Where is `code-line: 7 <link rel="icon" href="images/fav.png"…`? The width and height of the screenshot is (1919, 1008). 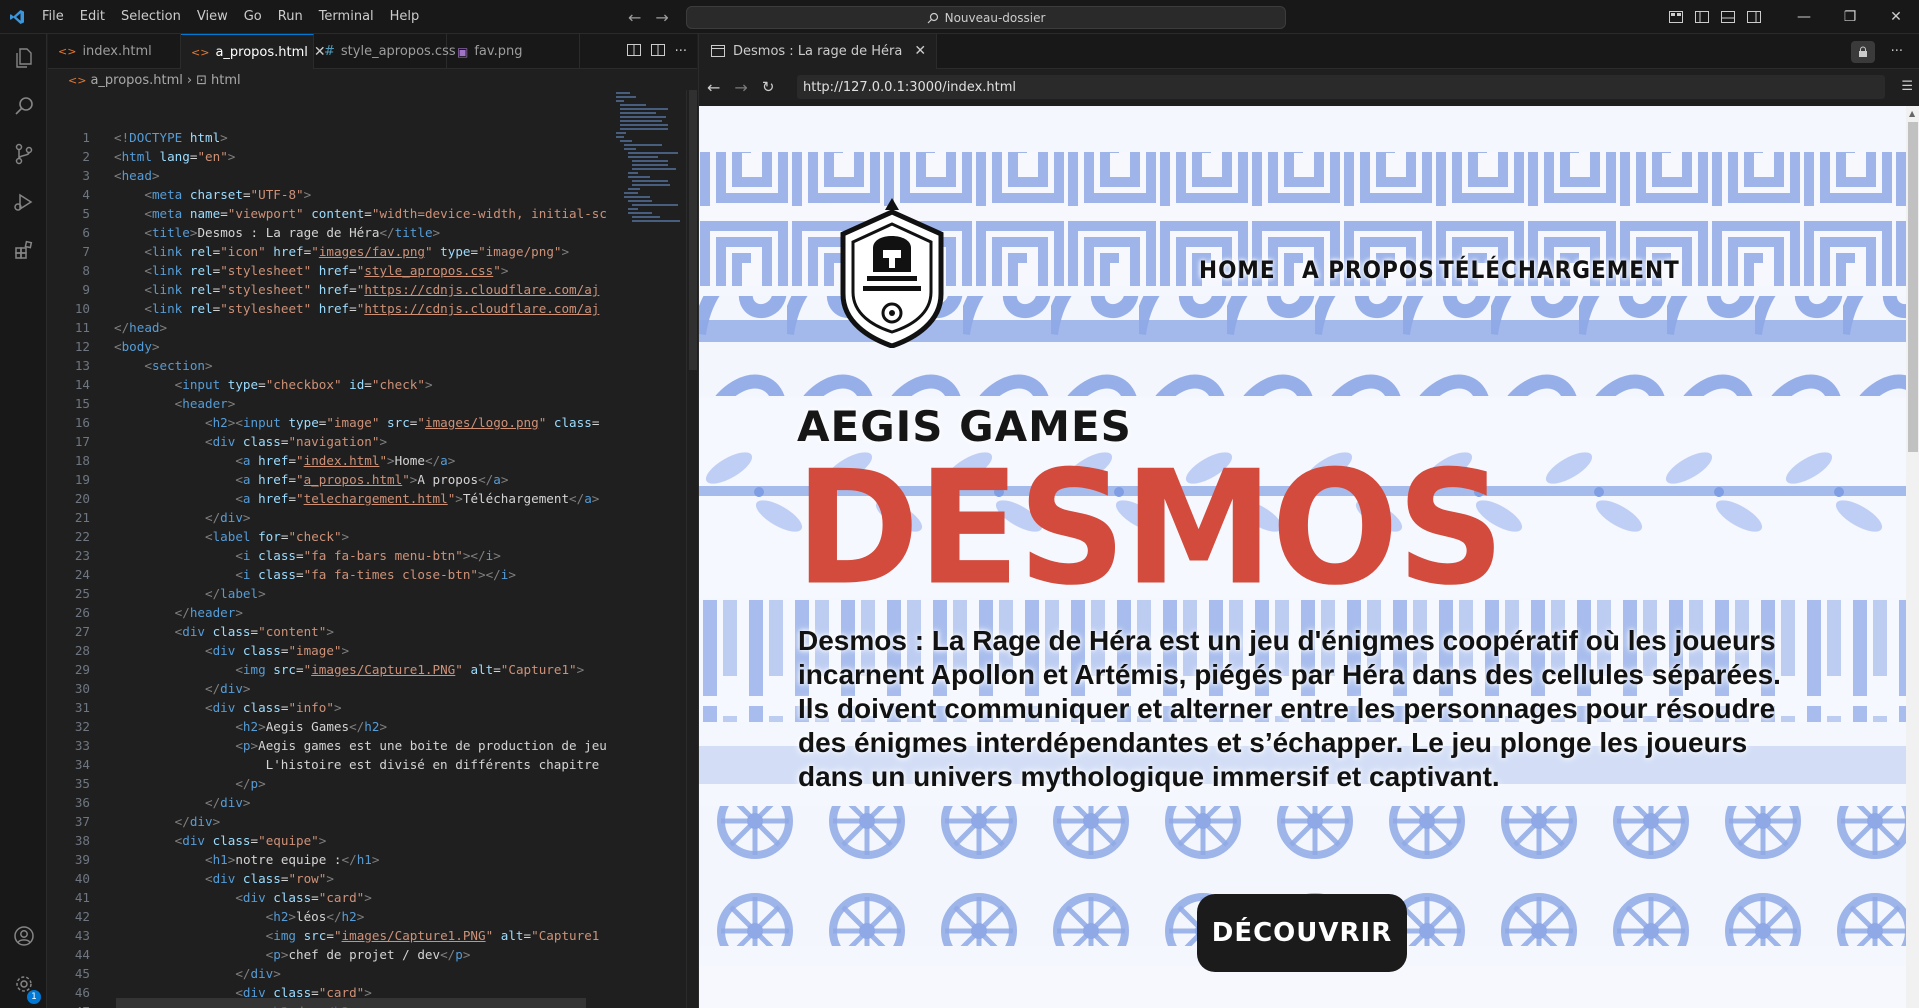
code-line: 7 <link rel="icon" href="images/fav.png"… is located at coordinates (328, 251).